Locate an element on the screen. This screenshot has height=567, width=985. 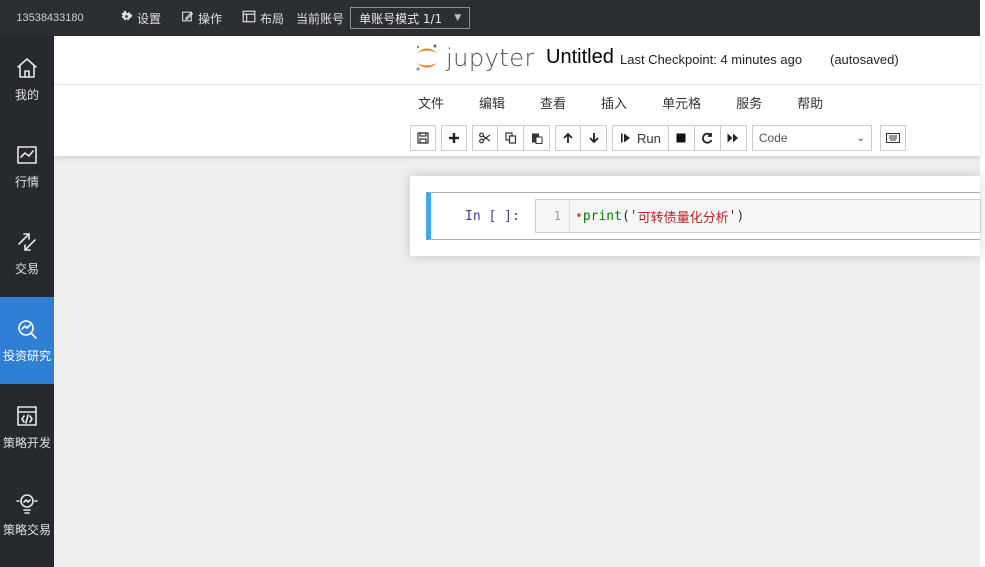
sidebar-item-trade: 交易 is located at coordinates (27, 253).